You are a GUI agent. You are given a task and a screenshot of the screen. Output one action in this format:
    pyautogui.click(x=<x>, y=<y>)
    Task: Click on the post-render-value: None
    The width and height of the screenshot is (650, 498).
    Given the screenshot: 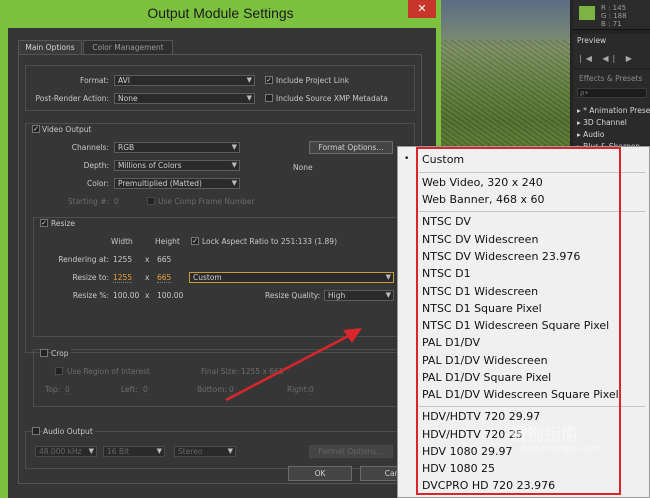 What is the action you would take?
    pyautogui.click(x=128, y=98)
    